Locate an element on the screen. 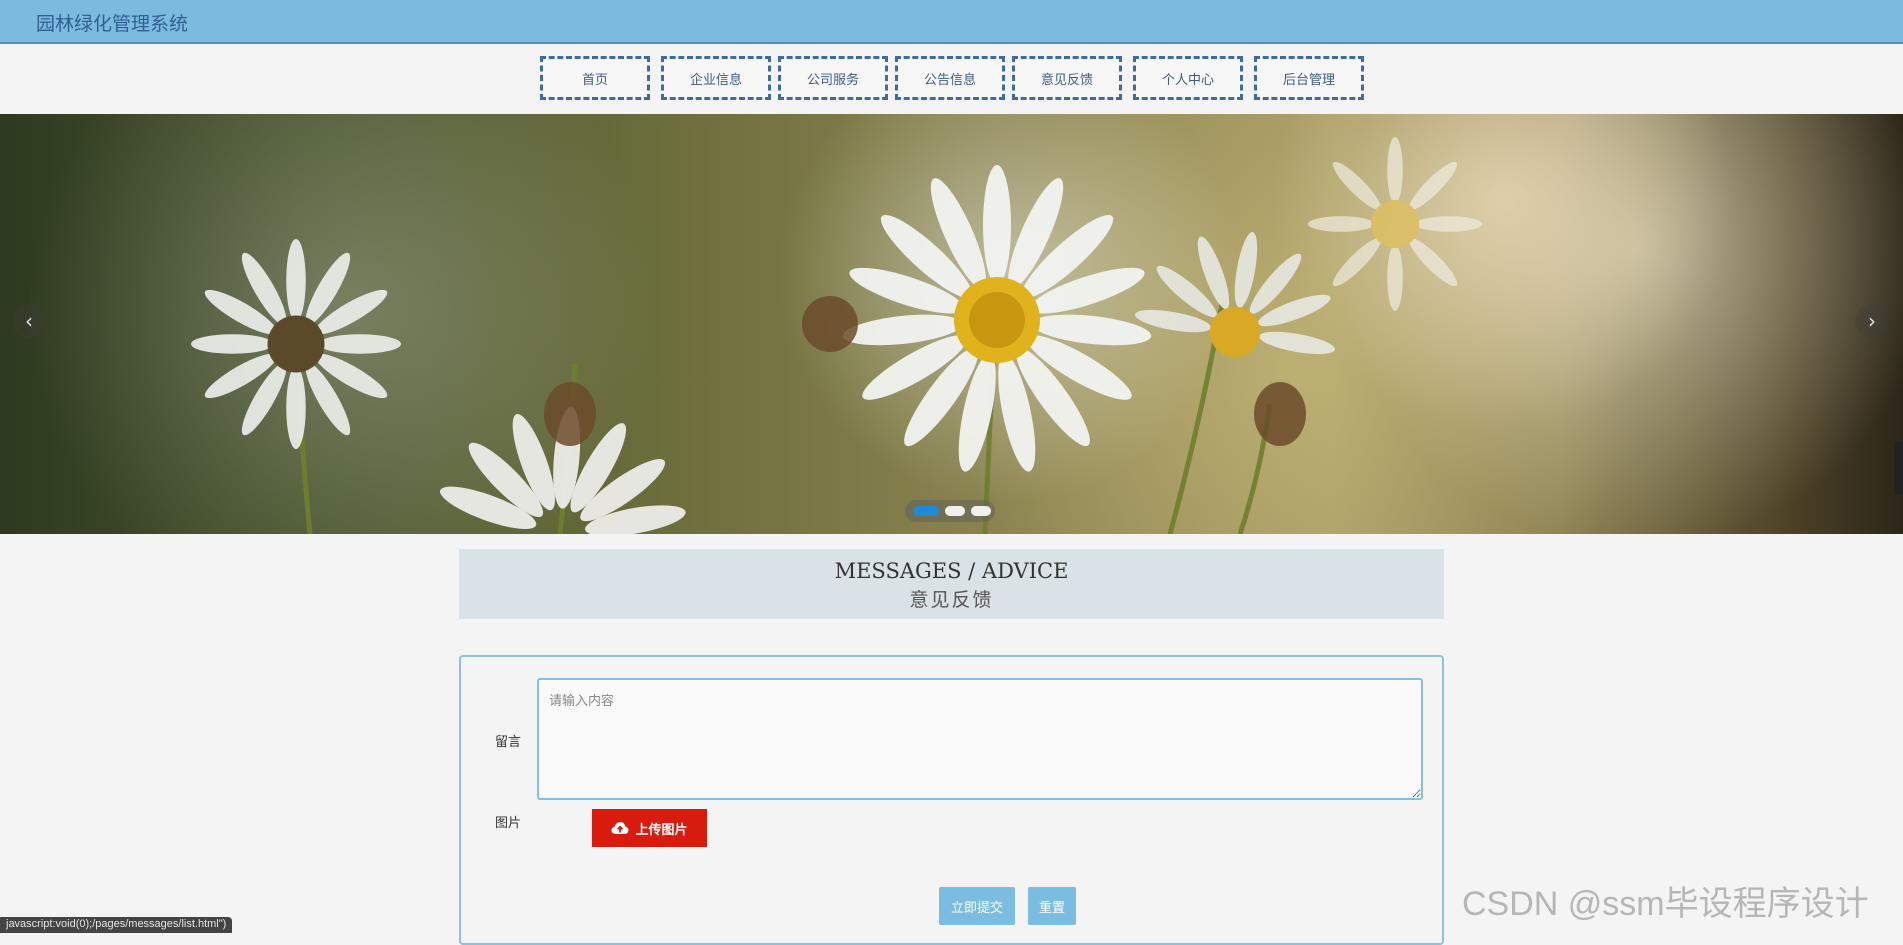 This screenshot has height=945, width=1903. section-title-chinese: 意见反馈 is located at coordinates (951, 600).